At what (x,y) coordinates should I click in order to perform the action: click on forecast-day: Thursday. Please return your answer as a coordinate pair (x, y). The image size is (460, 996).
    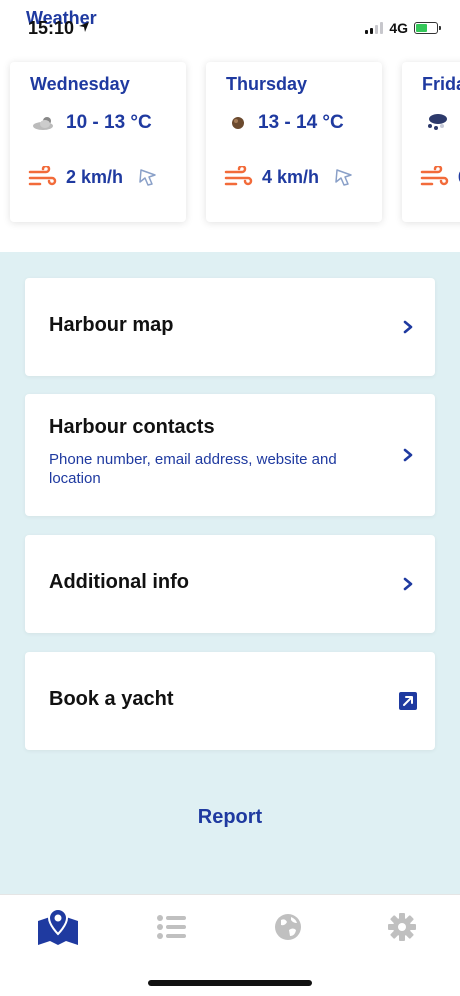
    Looking at the image, I should click on (267, 84).